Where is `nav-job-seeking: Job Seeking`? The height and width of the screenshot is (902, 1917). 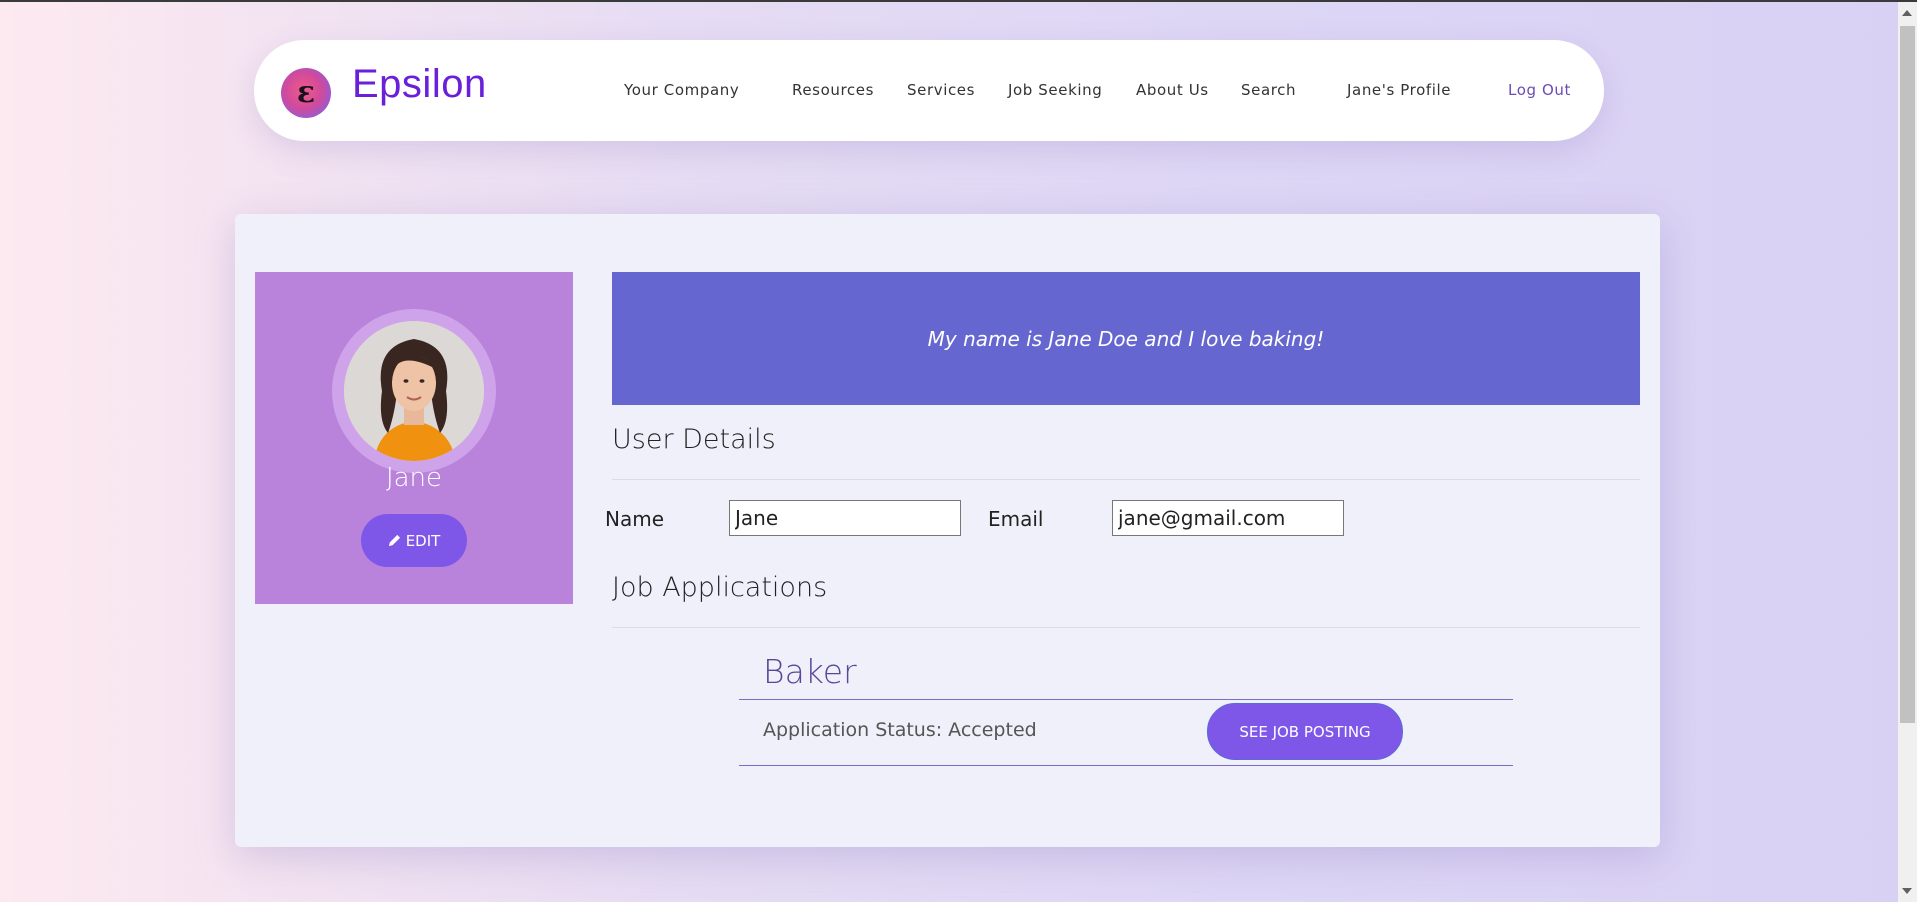
nav-job-seeking: Job Seeking is located at coordinates (1055, 90).